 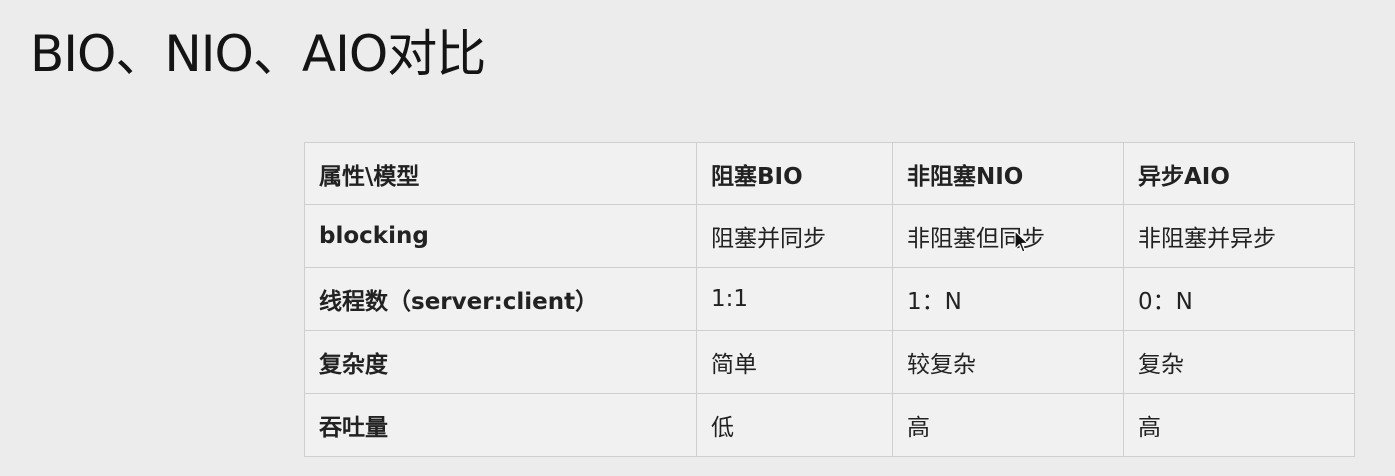 What do you see at coordinates (500, 173) in the screenshot?
I see `header-cell-attribute-model: 属性\模型` at bounding box center [500, 173].